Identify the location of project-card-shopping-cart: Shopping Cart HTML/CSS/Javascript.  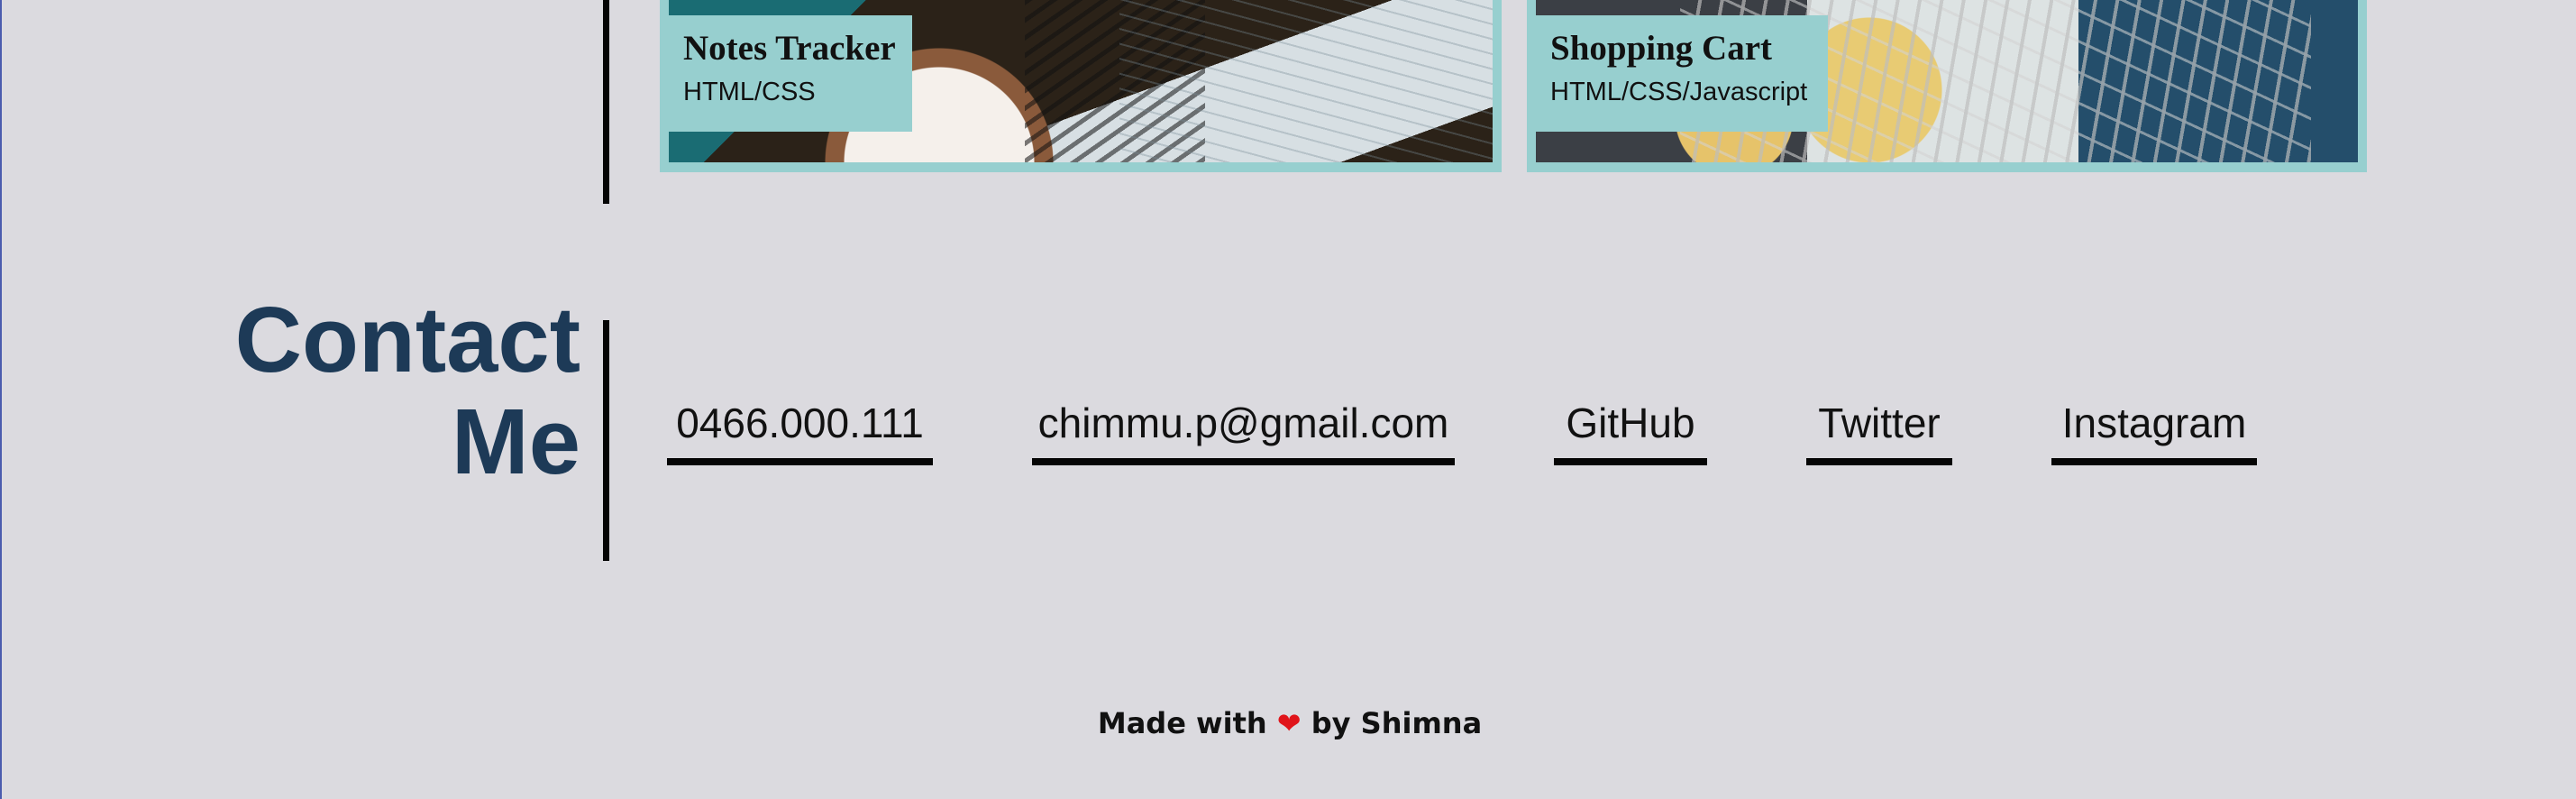
(1947, 86).